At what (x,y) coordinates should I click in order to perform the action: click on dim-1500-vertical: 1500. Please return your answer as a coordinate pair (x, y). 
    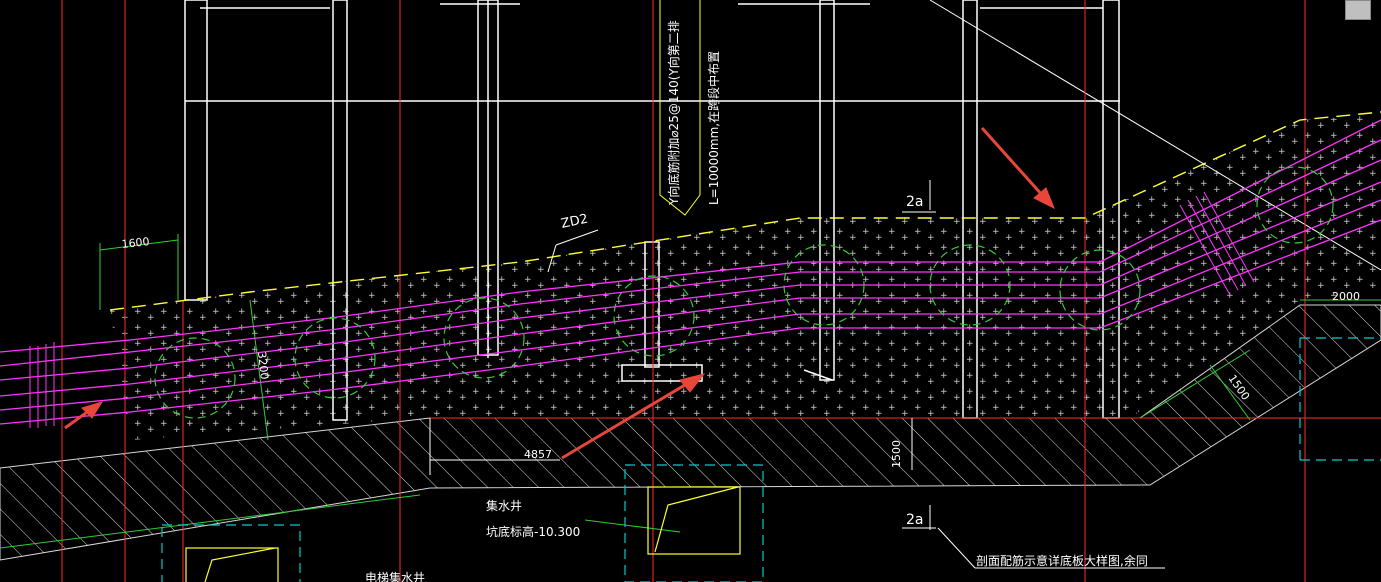
    Looking at the image, I should click on (896, 454).